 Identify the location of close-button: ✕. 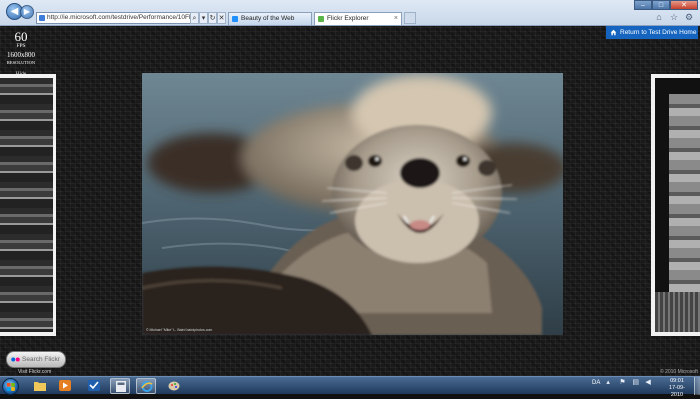
(684, 5).